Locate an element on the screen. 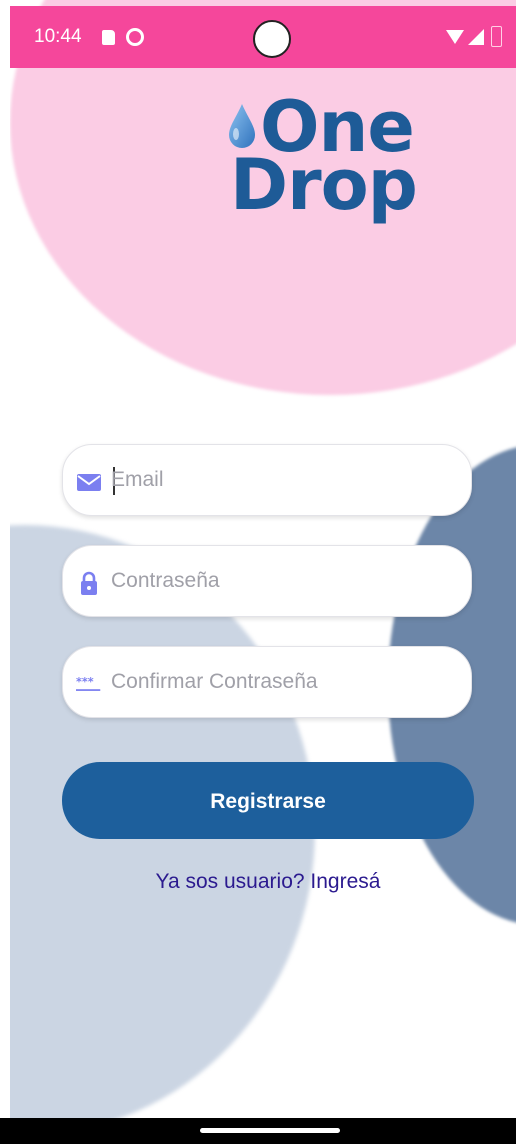 The height and width of the screenshot is (1144, 516). app-logo: One Drop is located at coordinates (338, 167).